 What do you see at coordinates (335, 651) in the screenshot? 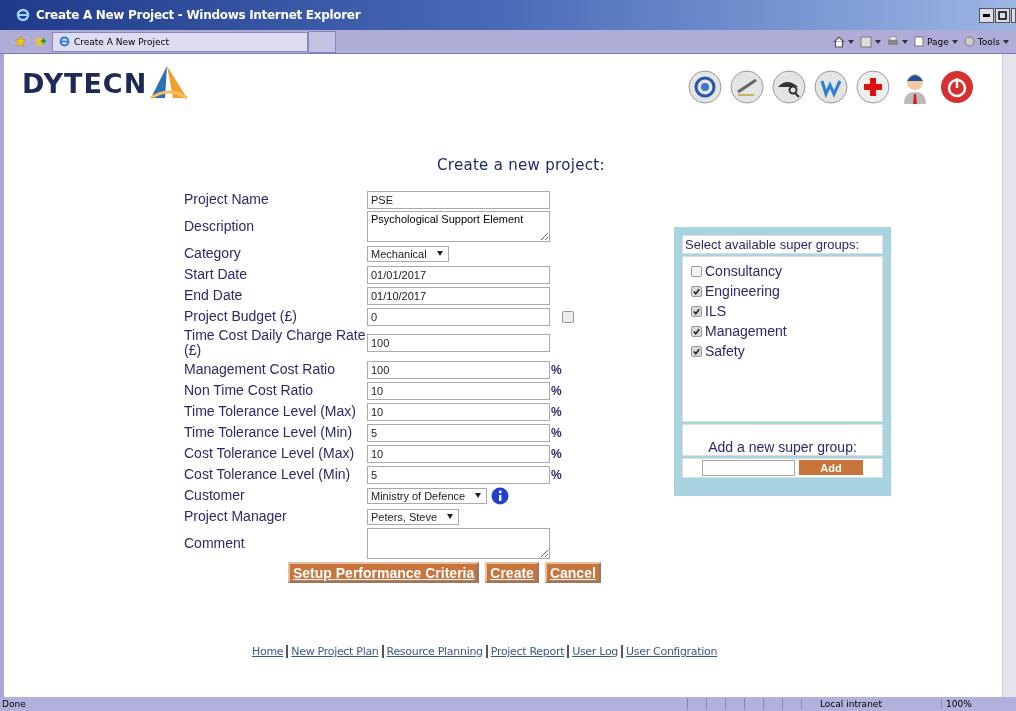
I see `footer-link: New Project Plan` at bounding box center [335, 651].